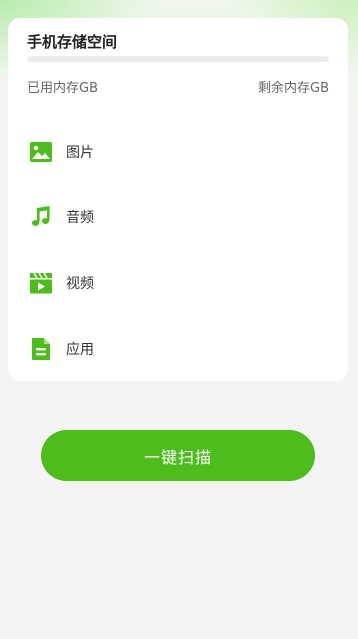 The width and height of the screenshot is (358, 639). I want to click on category-label: 音频, so click(80, 218).